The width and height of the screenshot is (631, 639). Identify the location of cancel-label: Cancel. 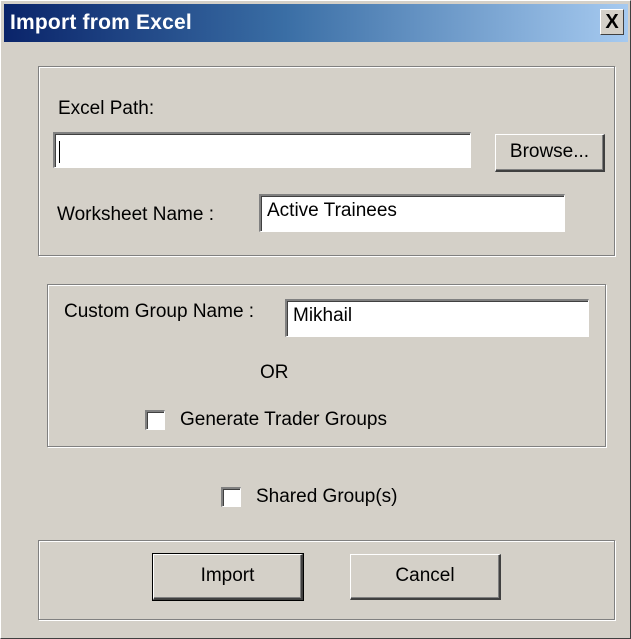
(425, 575).